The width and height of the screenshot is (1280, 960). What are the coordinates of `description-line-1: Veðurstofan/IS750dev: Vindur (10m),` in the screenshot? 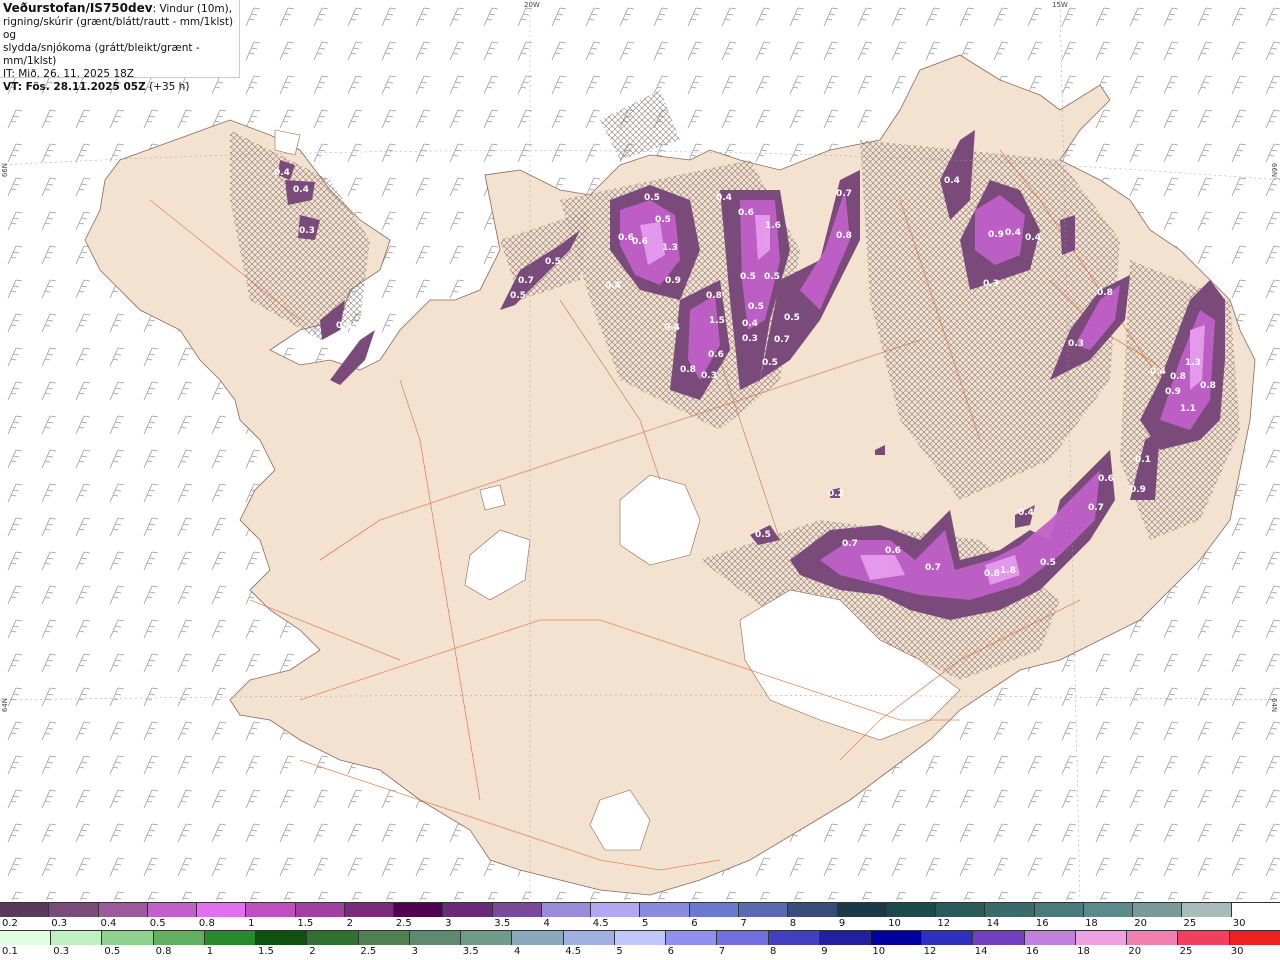 It's located at (118, 8).